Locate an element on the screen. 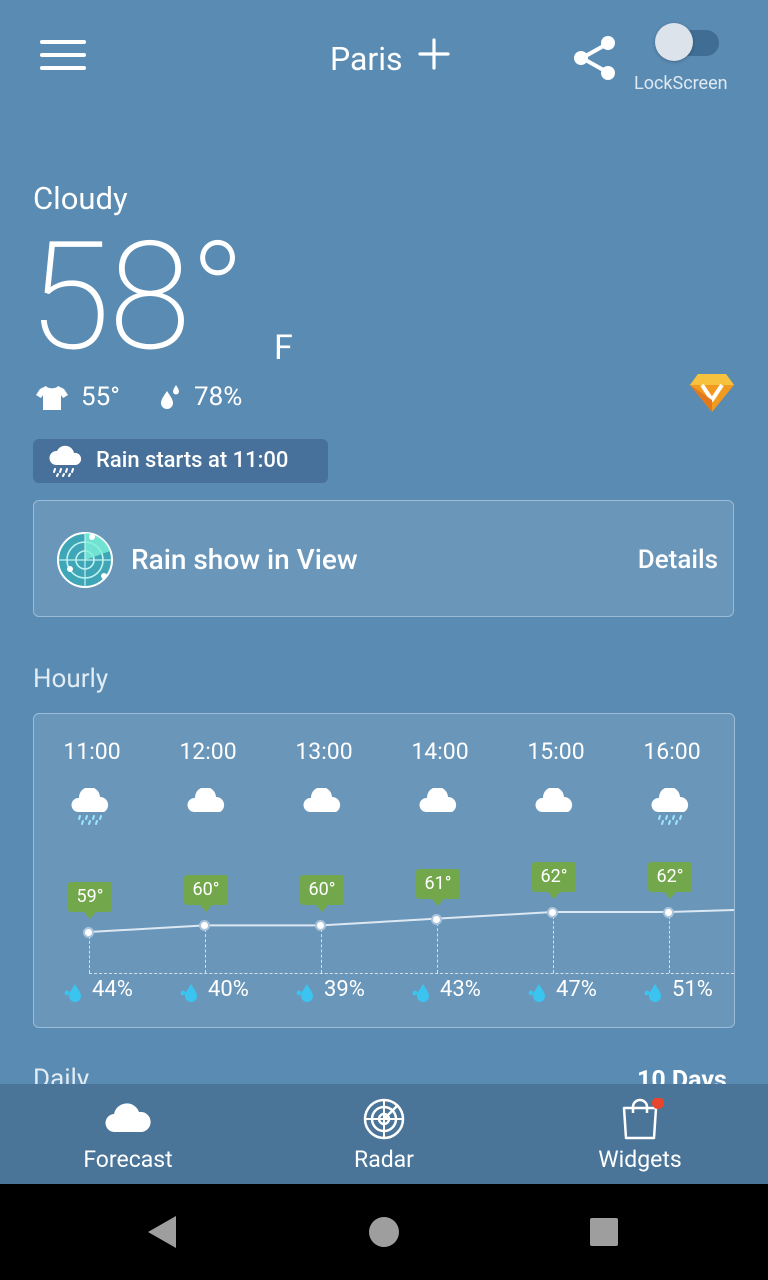 This screenshot has height=1280, width=768. hourly-item: 15:00 62° 47% is located at coordinates (556, 870).